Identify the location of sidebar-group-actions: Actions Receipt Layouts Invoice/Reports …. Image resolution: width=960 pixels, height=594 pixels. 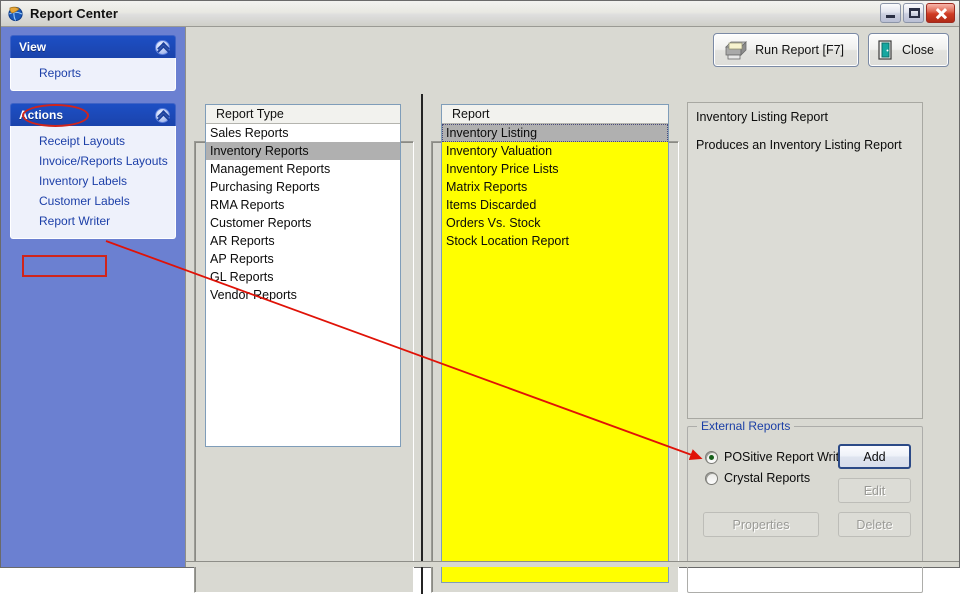
(93, 171).